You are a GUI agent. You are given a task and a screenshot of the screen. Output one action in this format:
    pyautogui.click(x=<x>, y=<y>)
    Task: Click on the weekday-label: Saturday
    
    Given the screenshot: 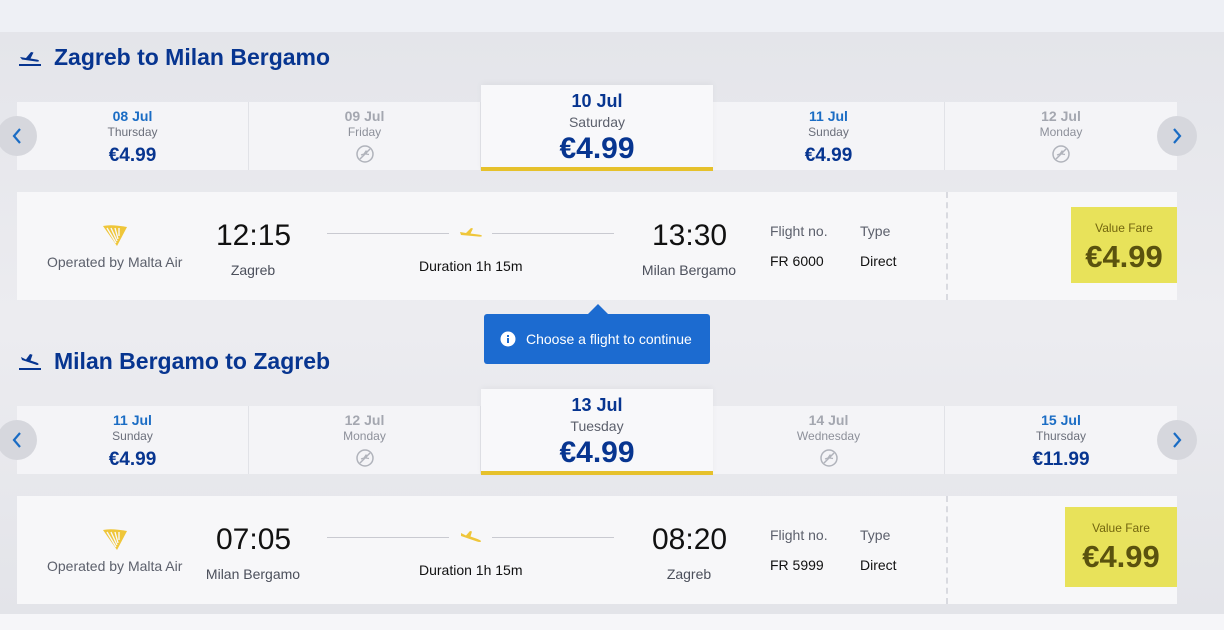 What is the action you would take?
    pyautogui.click(x=597, y=122)
    